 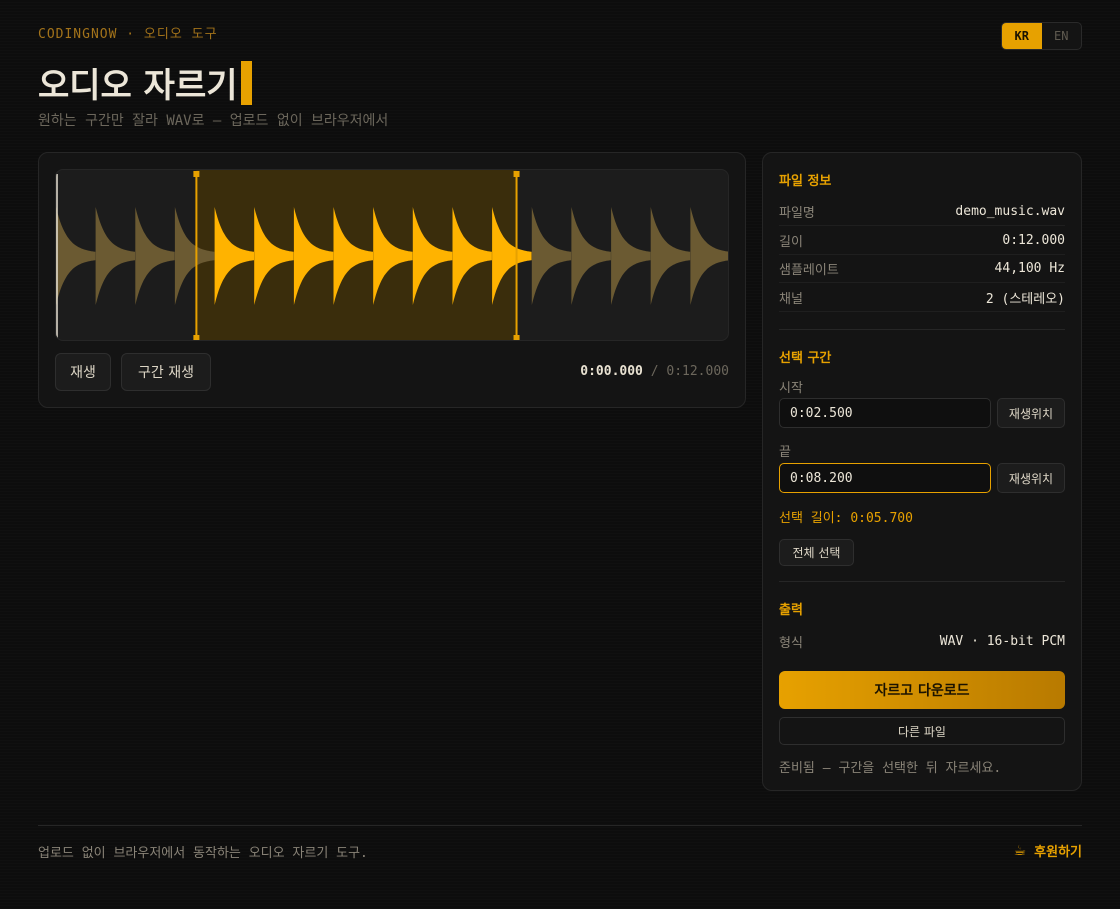 I want to click on other-file-button: 다른 파일, so click(x=922, y=731).